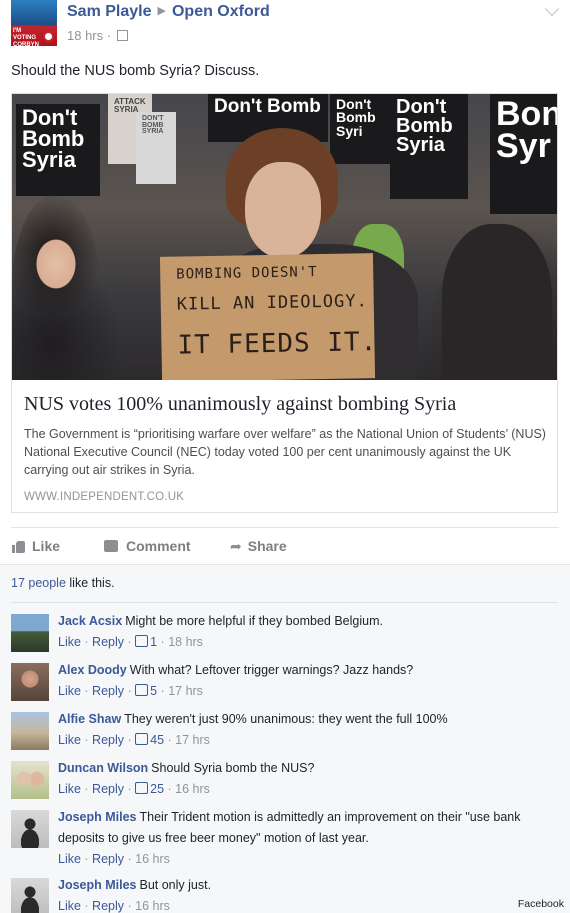 The width and height of the screenshot is (570, 913). I want to click on likes-summary: 17 people like this., so click(63, 583).